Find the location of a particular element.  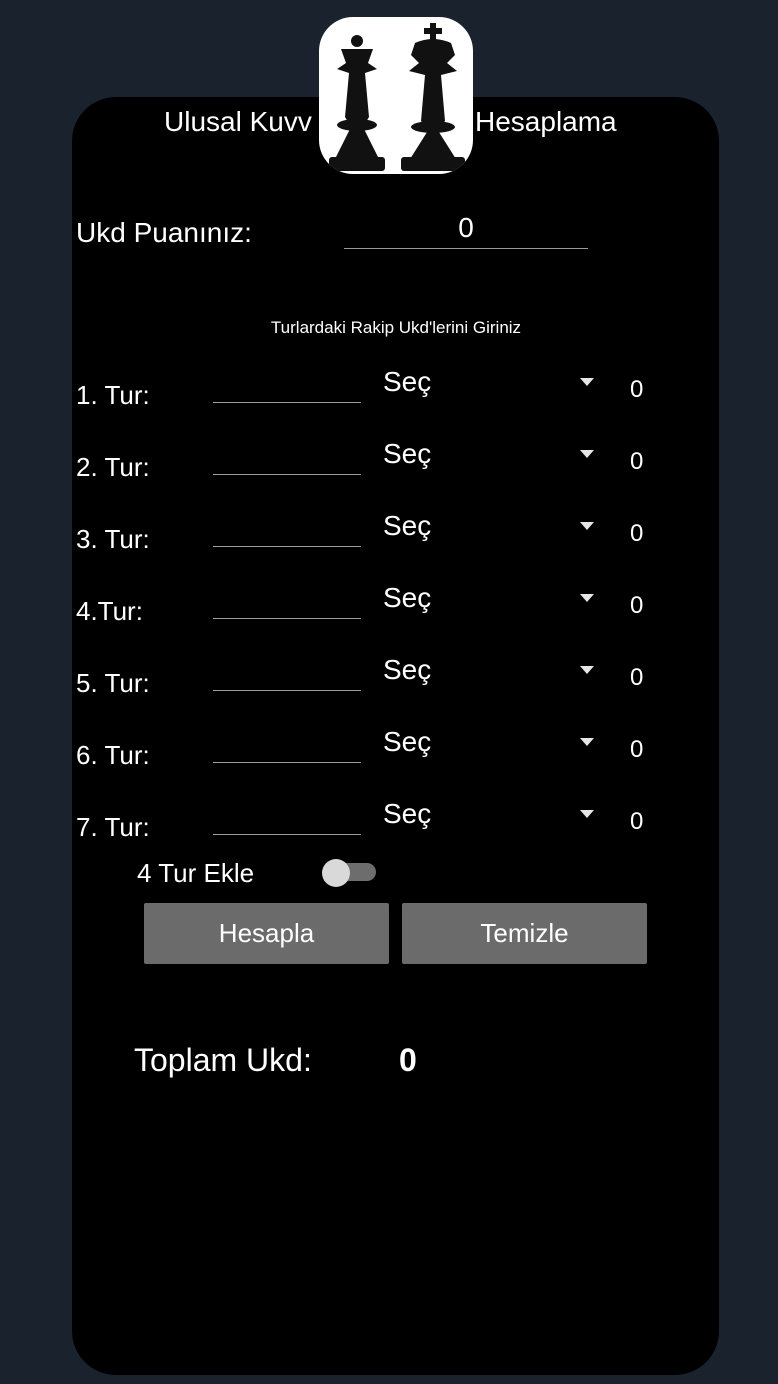

round-label: 5. Tur: is located at coordinates (113, 683).